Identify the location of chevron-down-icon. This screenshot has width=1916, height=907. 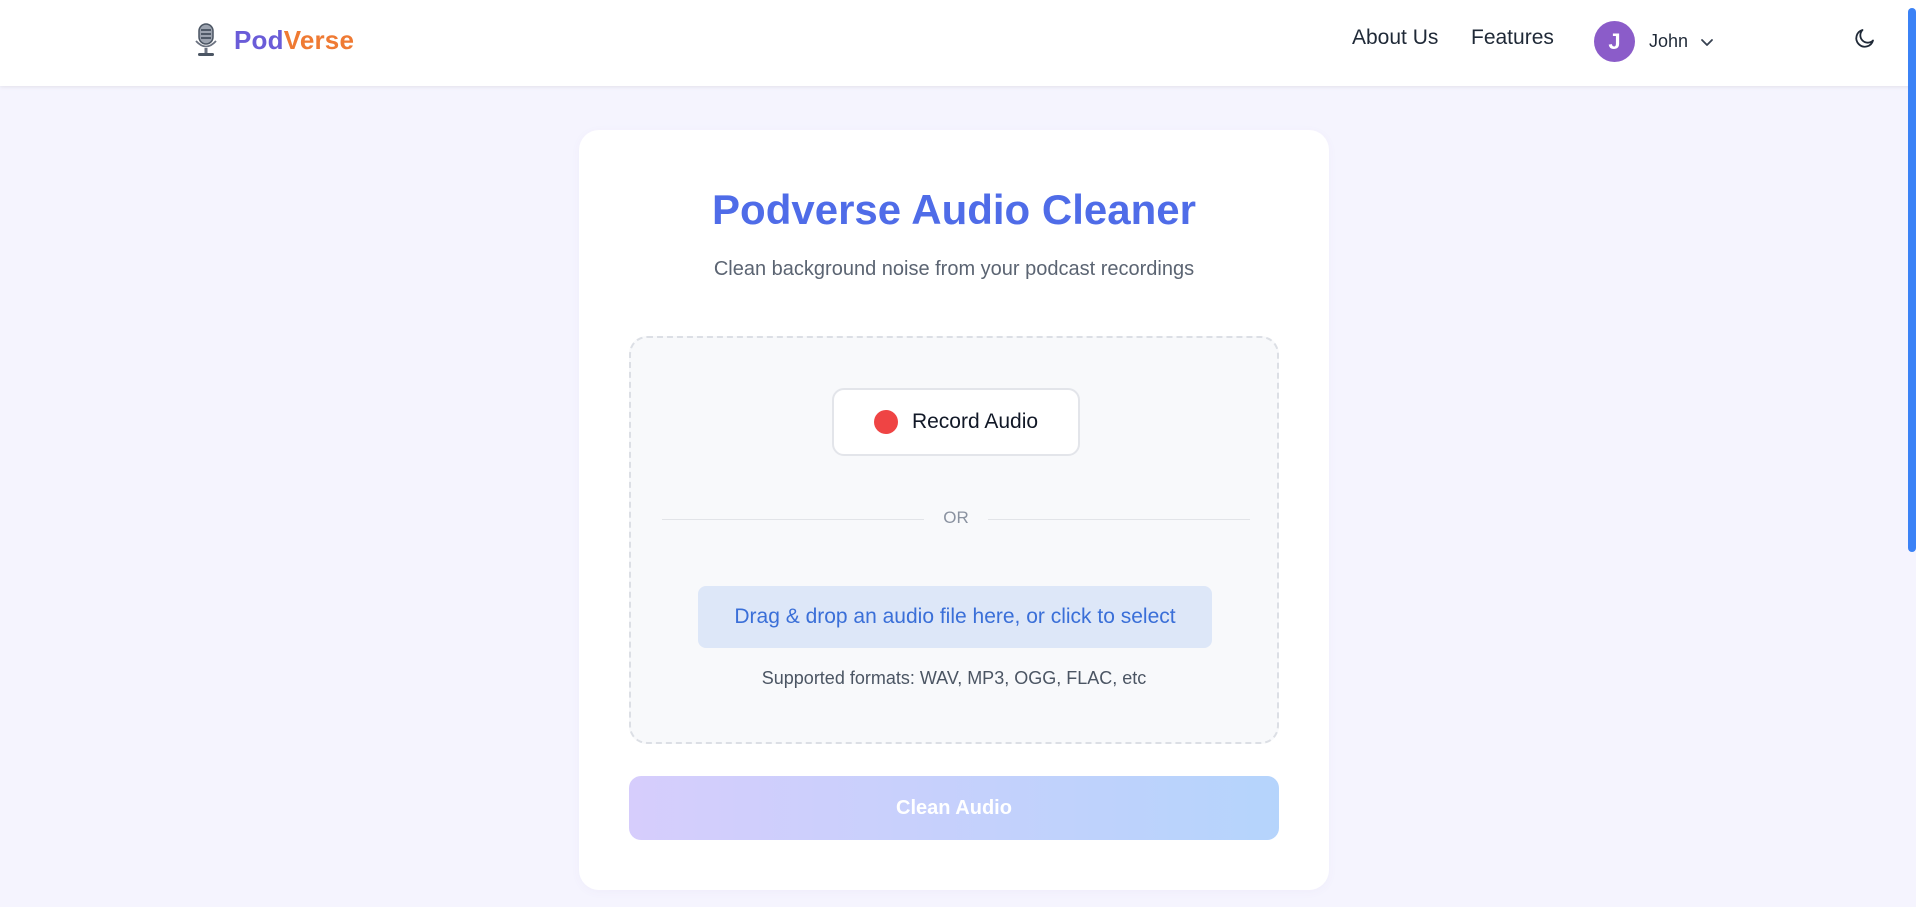
(1707, 42).